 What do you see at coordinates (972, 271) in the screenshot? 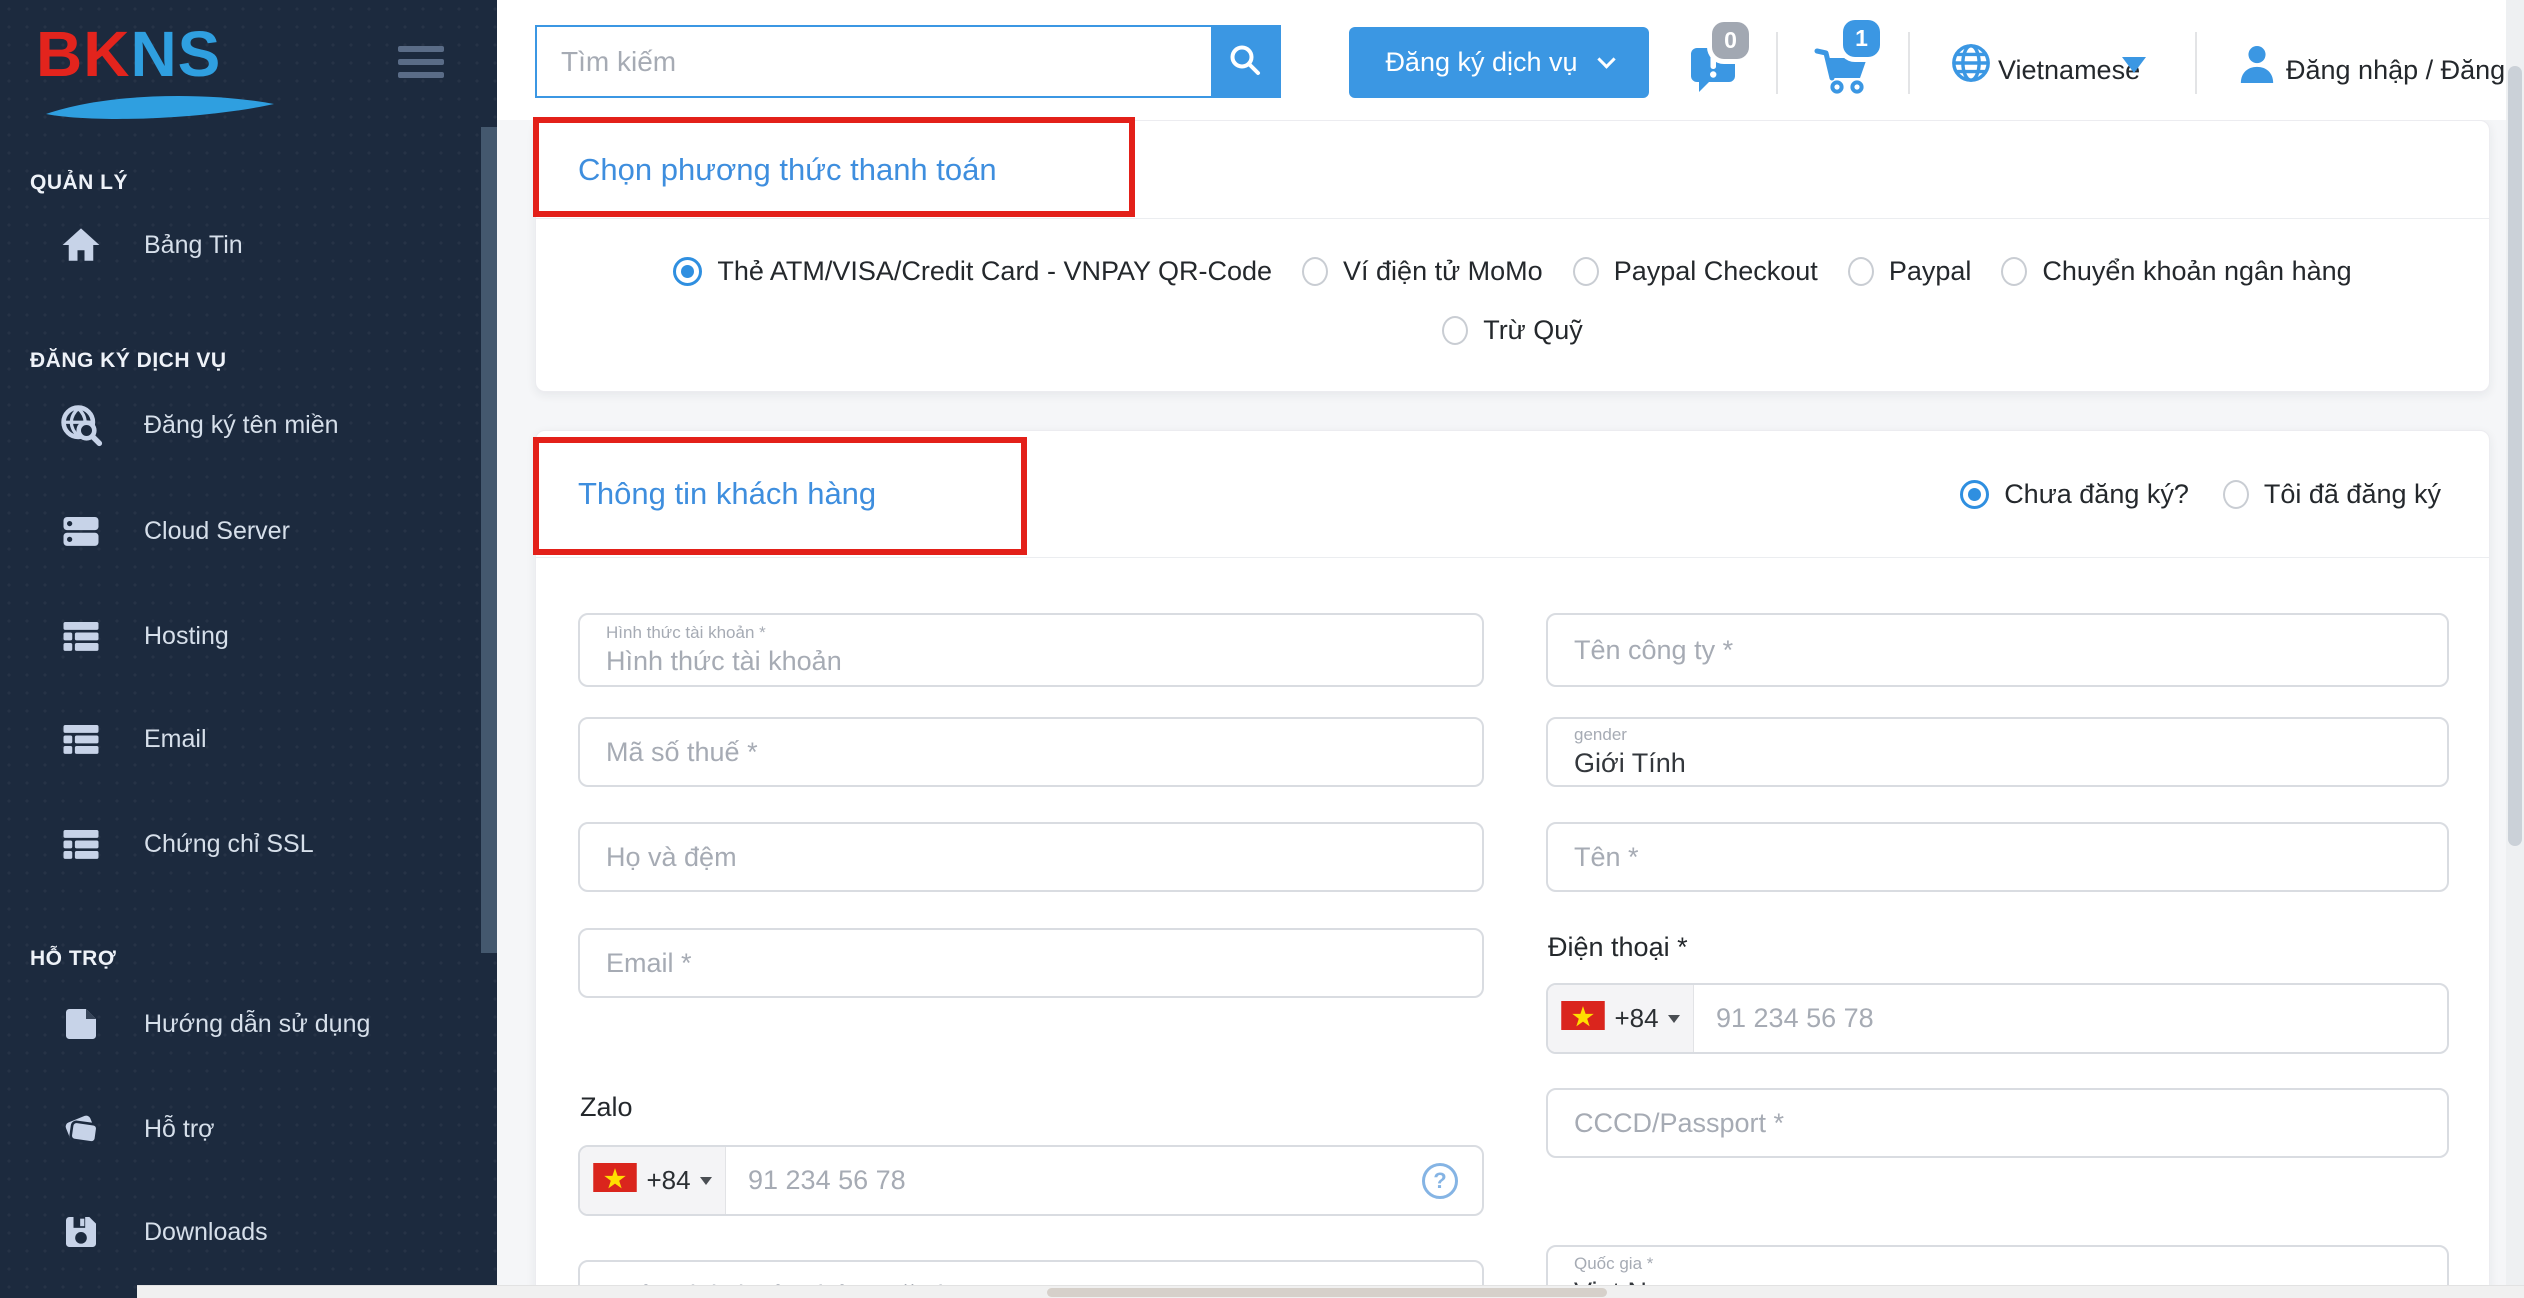
I see `payment-option-vnpay: Thẻ ATM/VISA/Credit Card - VNPAY QR-Code` at bounding box center [972, 271].